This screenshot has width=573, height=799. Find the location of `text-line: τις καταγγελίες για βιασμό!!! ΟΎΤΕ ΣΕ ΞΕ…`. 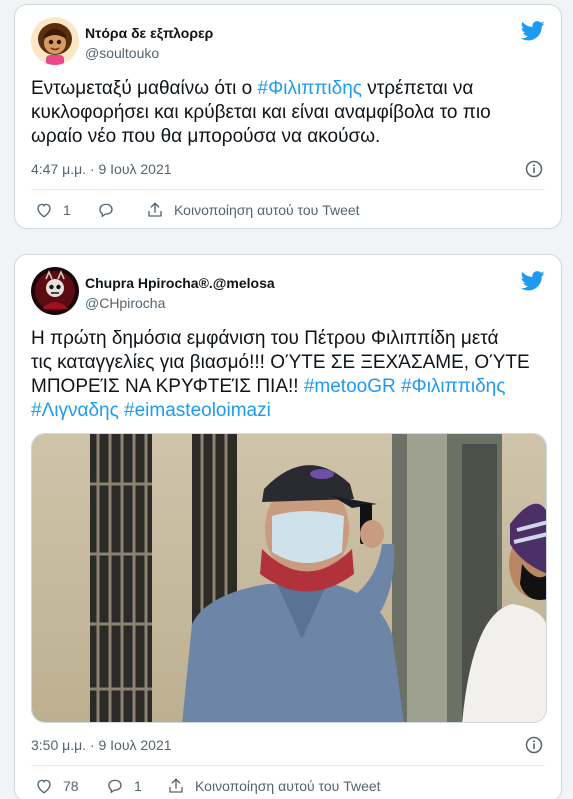

text-line: τις καταγγελίες για βιασμό!!! ΟΎΤΕ ΣΕ ΞΕ… is located at coordinates (291, 363).